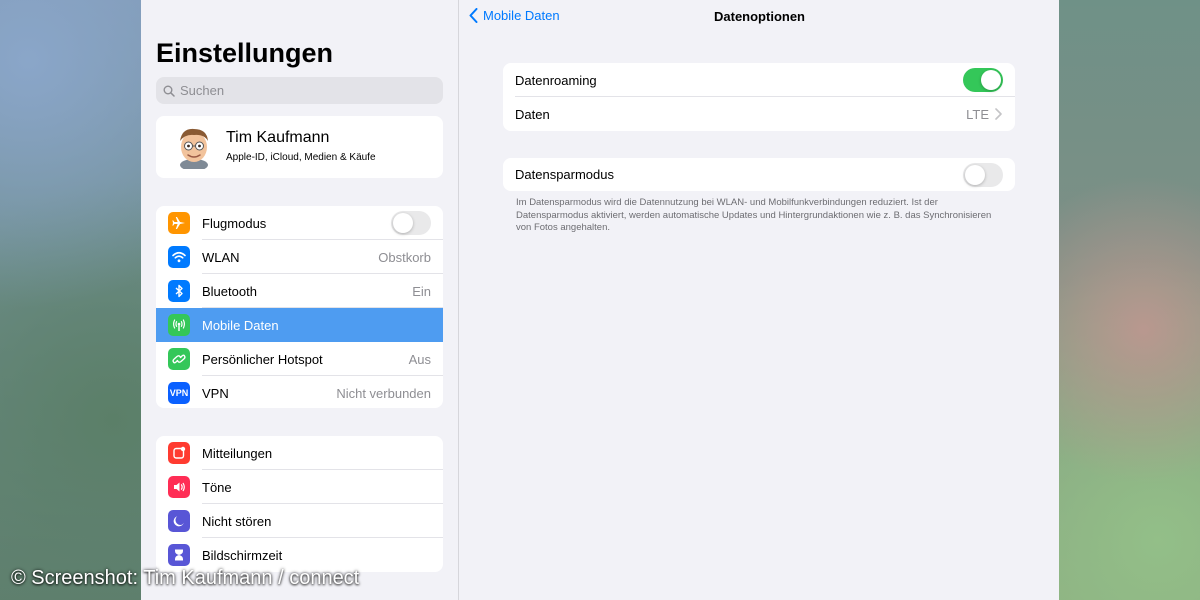 The width and height of the screenshot is (1200, 600). What do you see at coordinates (299, 257) in the screenshot?
I see `sidebar-item-wlan: WLAN Obstkorb` at bounding box center [299, 257].